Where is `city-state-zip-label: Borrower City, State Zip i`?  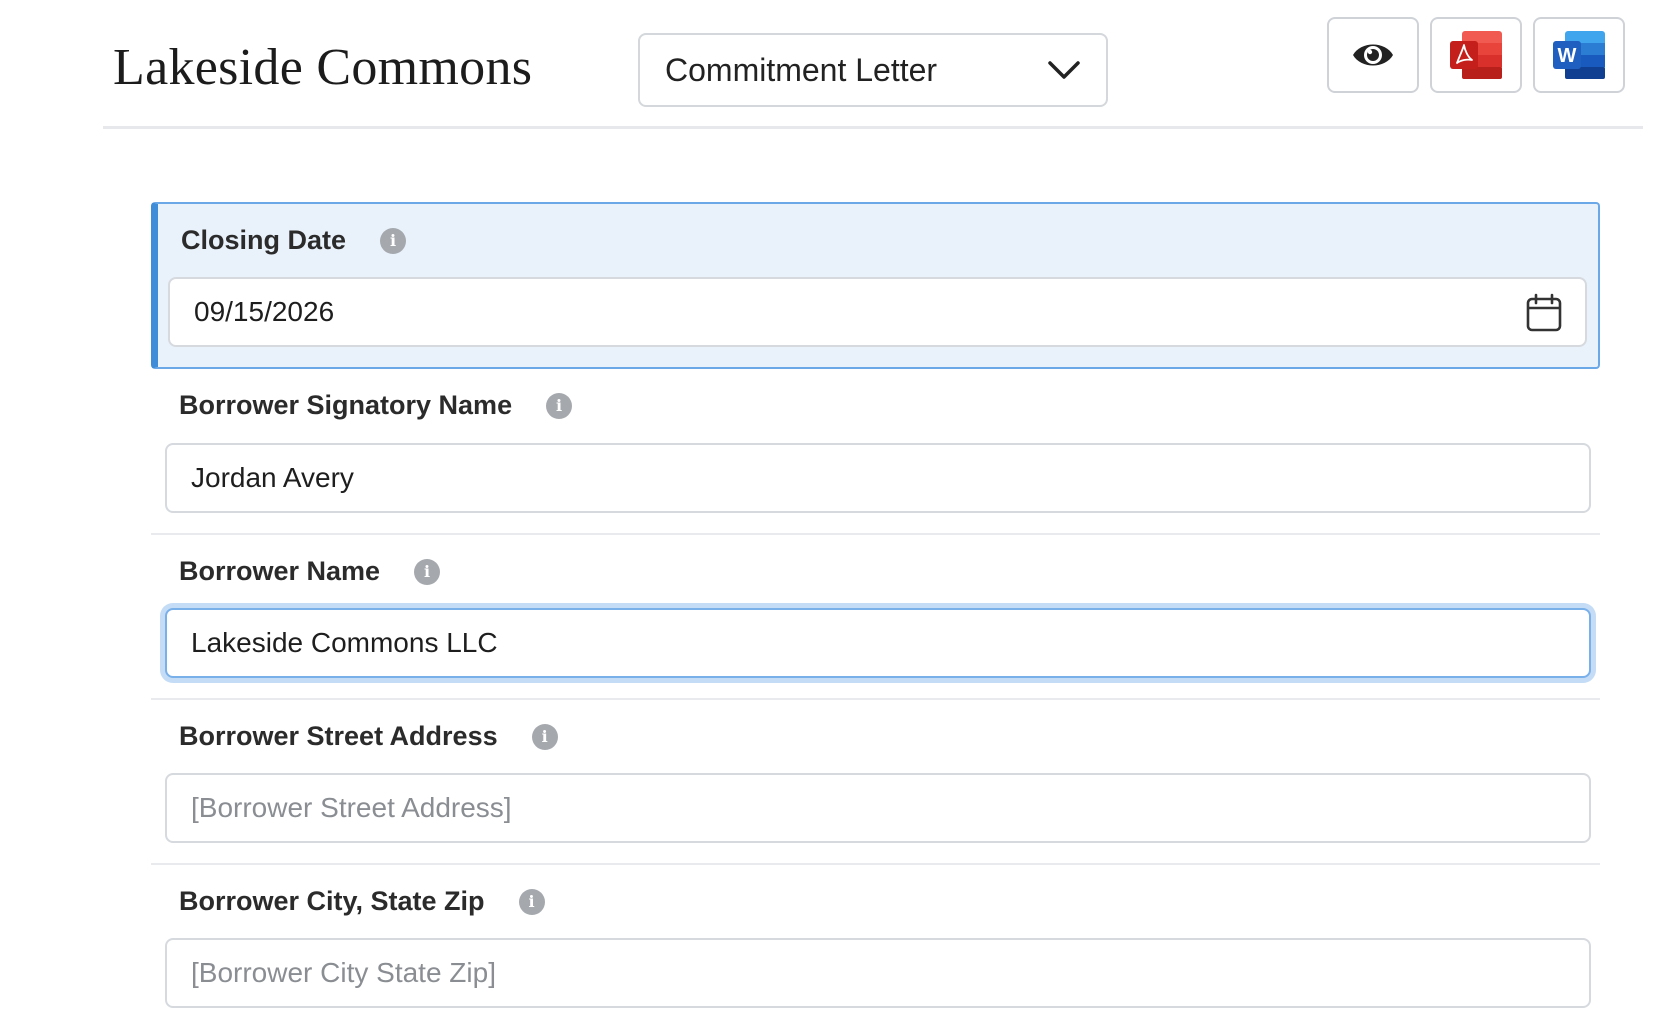
city-state-zip-label: Borrower City, State Zip i is located at coordinates (362, 901).